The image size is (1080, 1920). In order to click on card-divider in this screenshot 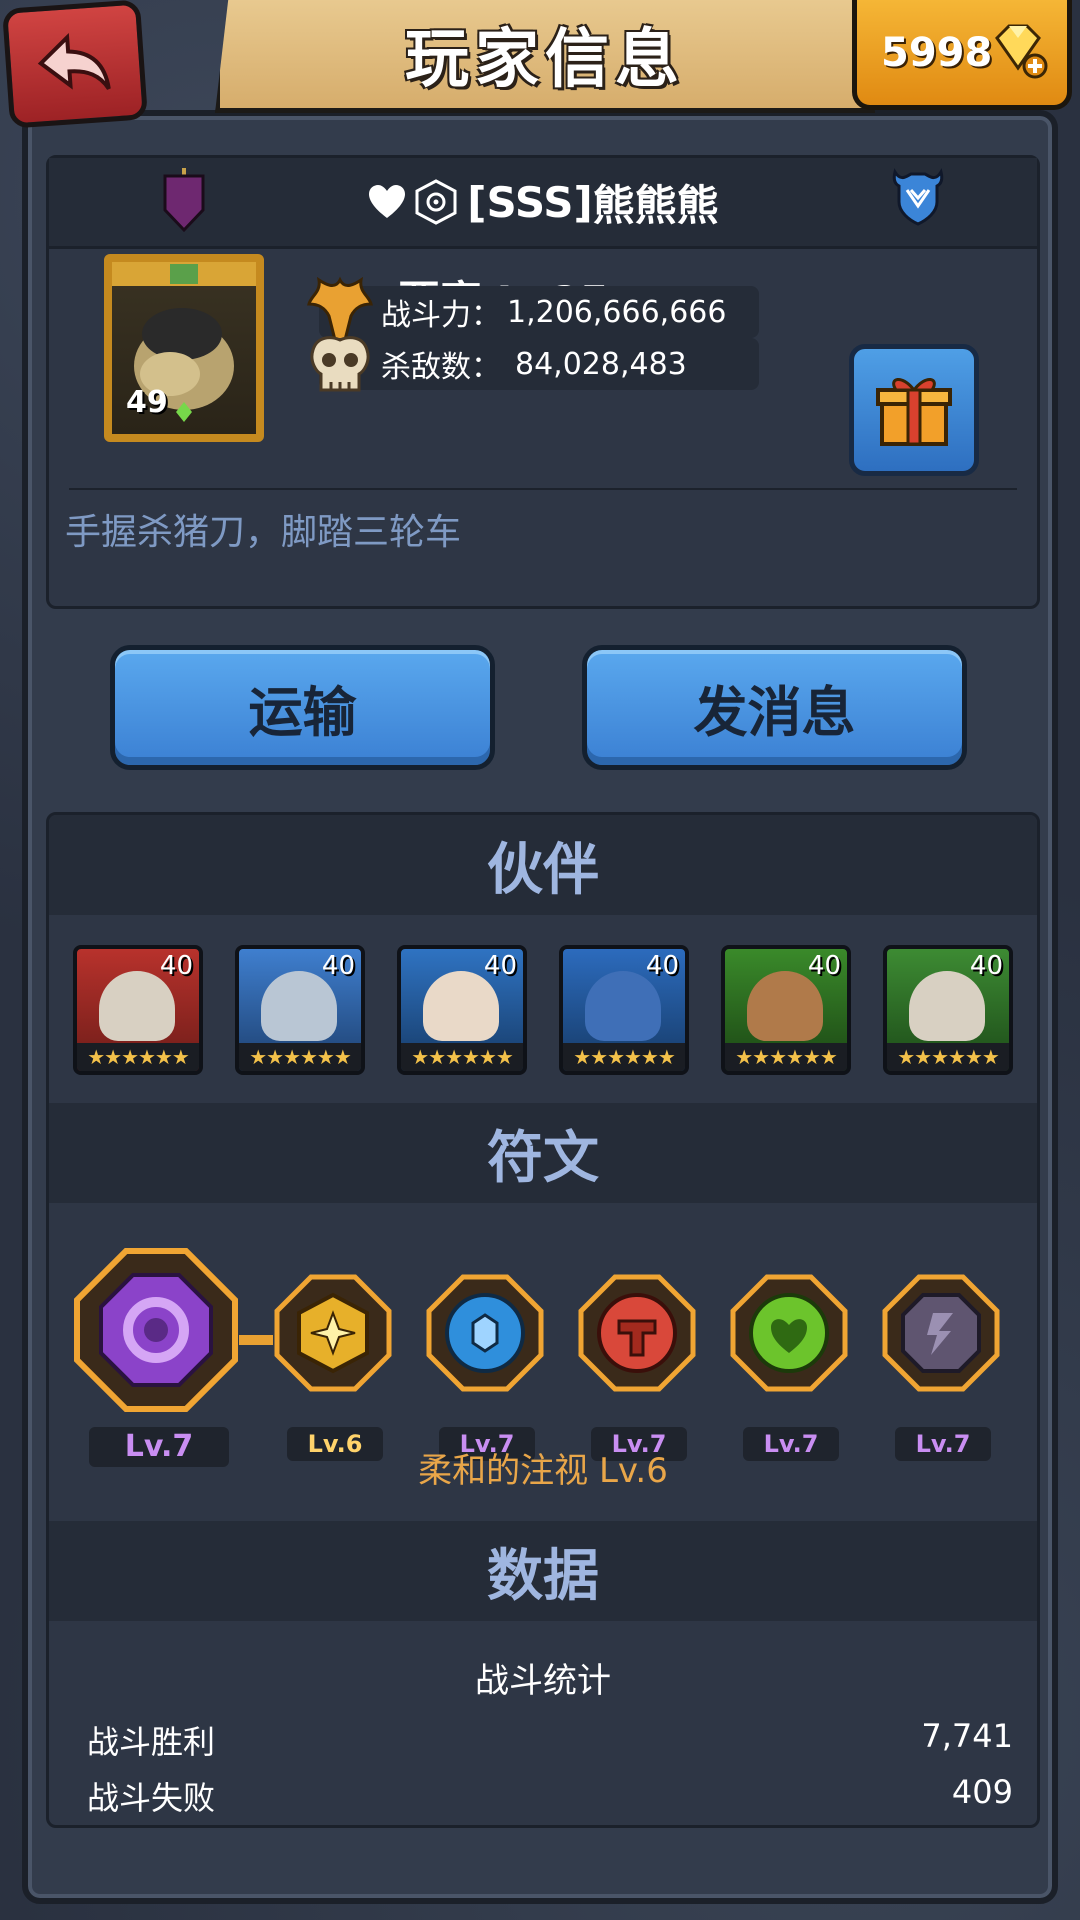, I will do `click(543, 489)`.